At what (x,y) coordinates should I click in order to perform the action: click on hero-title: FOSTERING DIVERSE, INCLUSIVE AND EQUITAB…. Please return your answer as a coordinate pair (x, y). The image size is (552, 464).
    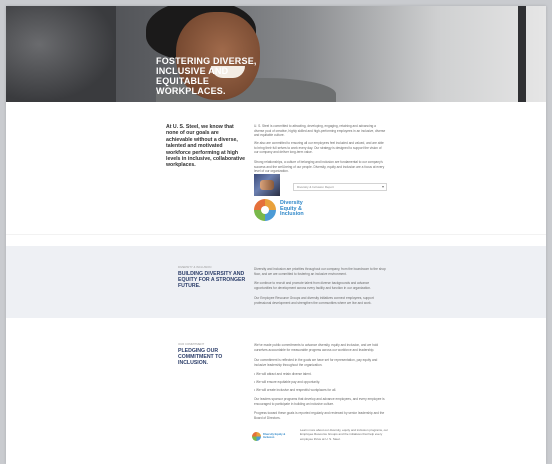
    Looking at the image, I should click on (206, 76).